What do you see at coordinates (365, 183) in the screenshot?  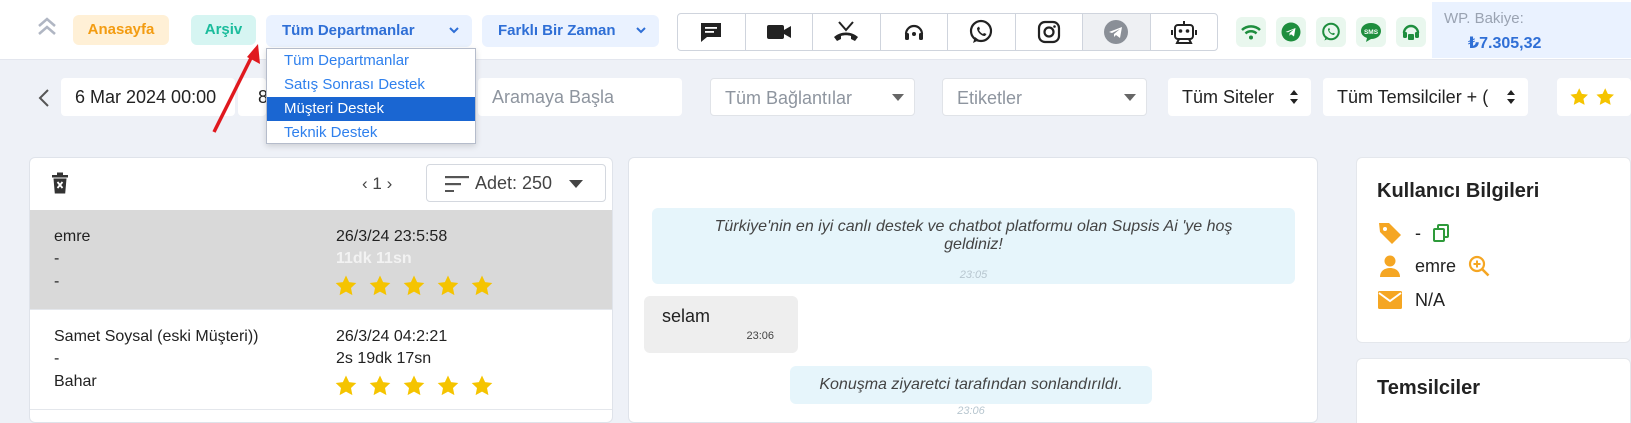 I see `prev-page-button: ‹` at bounding box center [365, 183].